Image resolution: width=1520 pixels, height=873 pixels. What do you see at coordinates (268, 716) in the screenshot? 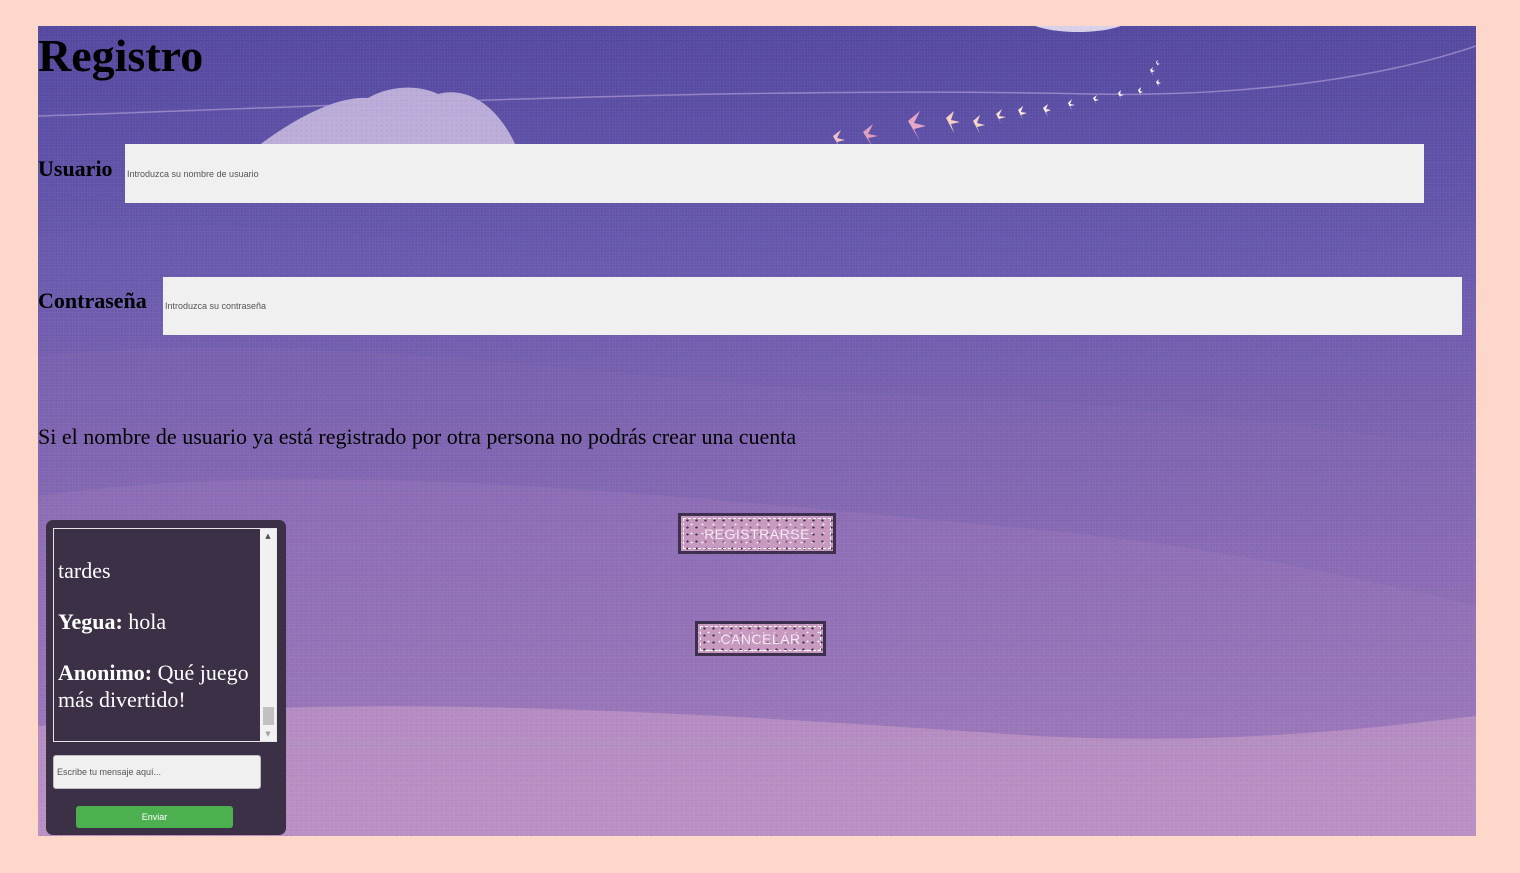
I see `scroll-thumb` at bounding box center [268, 716].